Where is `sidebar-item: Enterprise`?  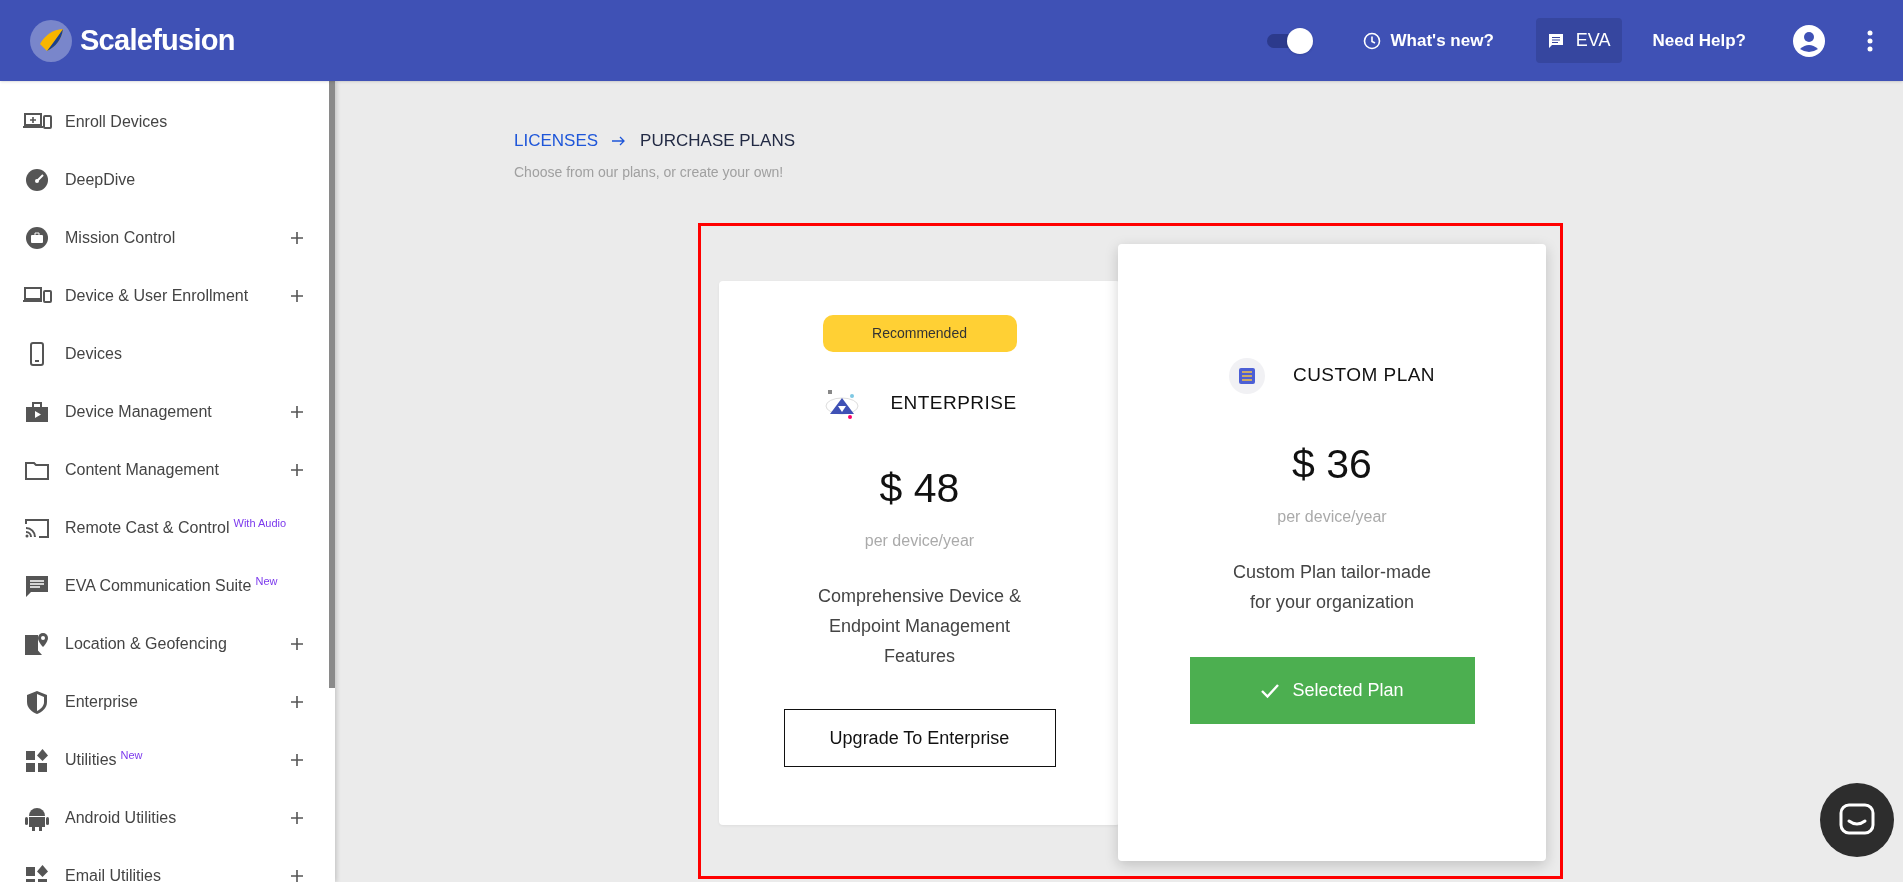
sidebar-item: Enterprise is located at coordinates (164, 702).